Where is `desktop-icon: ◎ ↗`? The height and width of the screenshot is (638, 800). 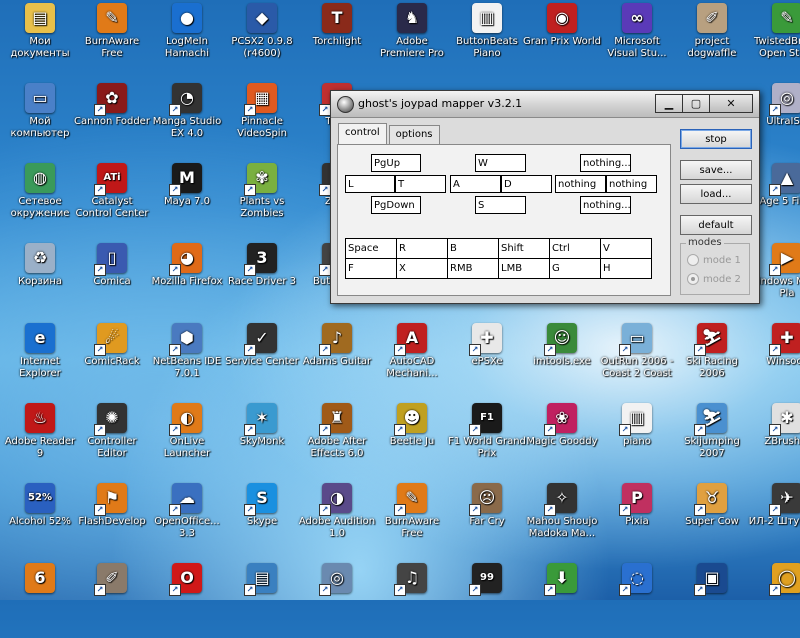
desktop-icon: ◎ ↗ is located at coordinates (337, 599).